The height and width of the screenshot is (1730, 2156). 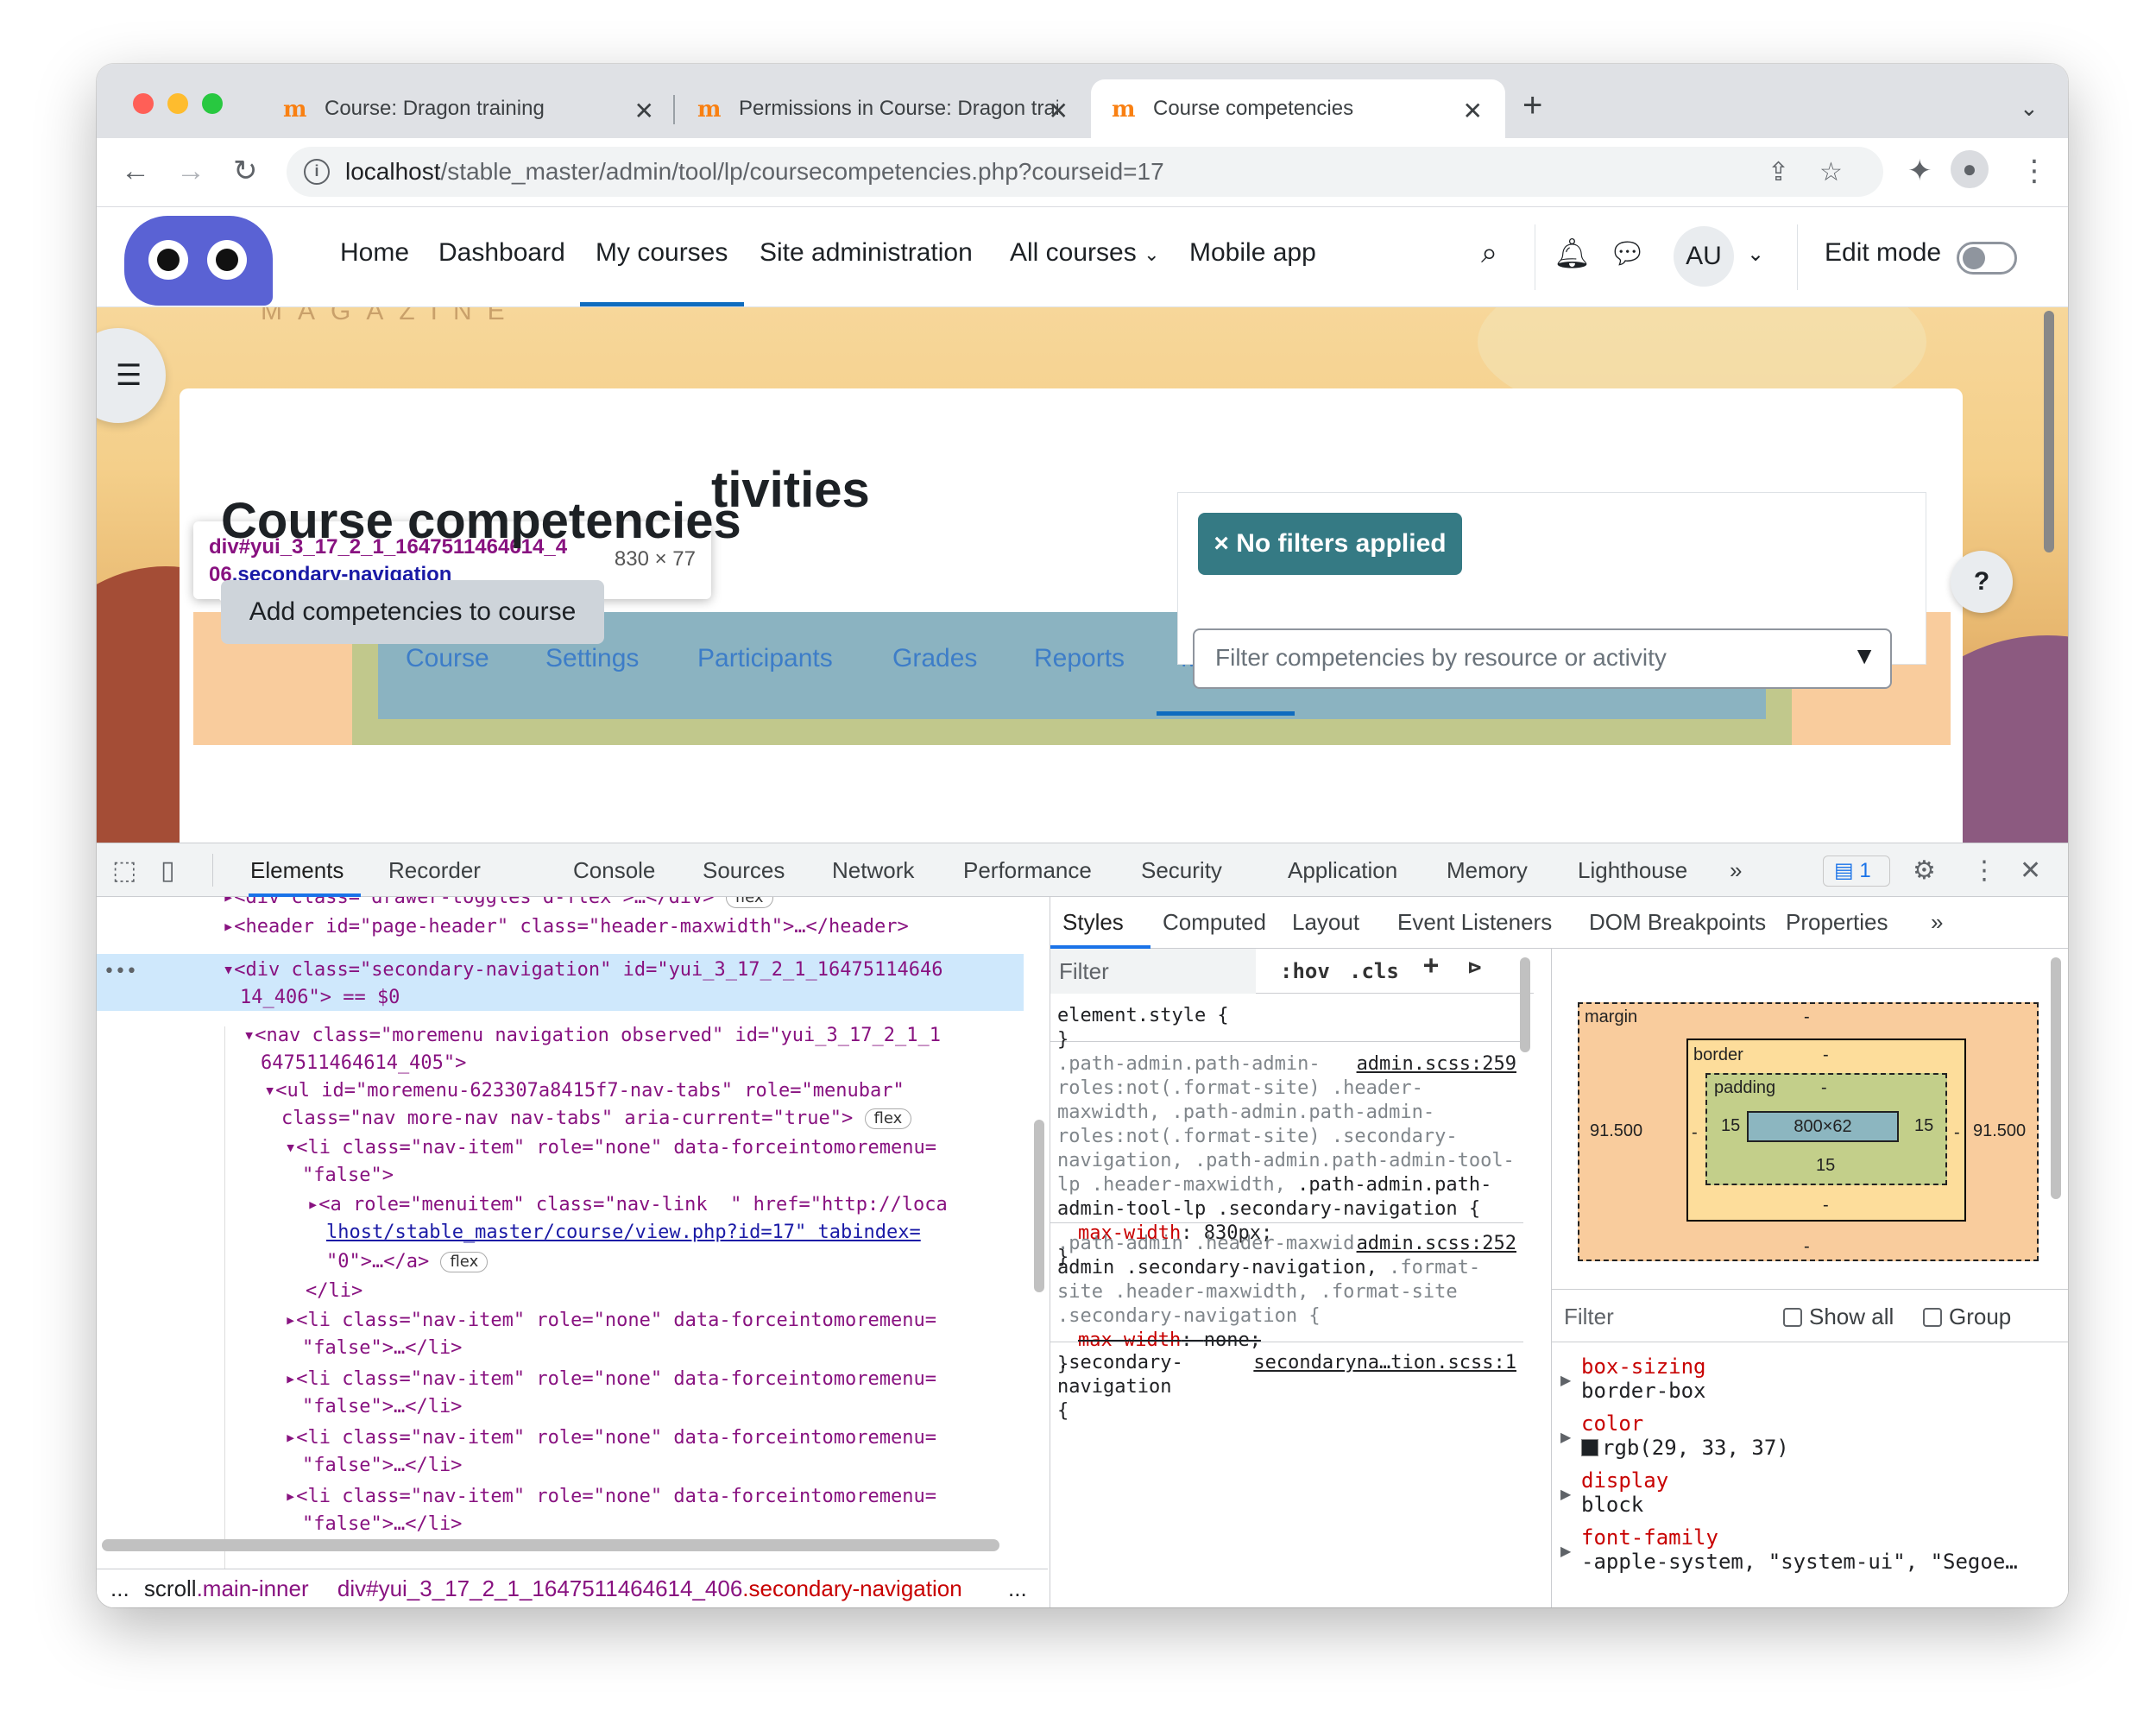 I want to click on computed-scrollbar, so click(x=2056, y=1078).